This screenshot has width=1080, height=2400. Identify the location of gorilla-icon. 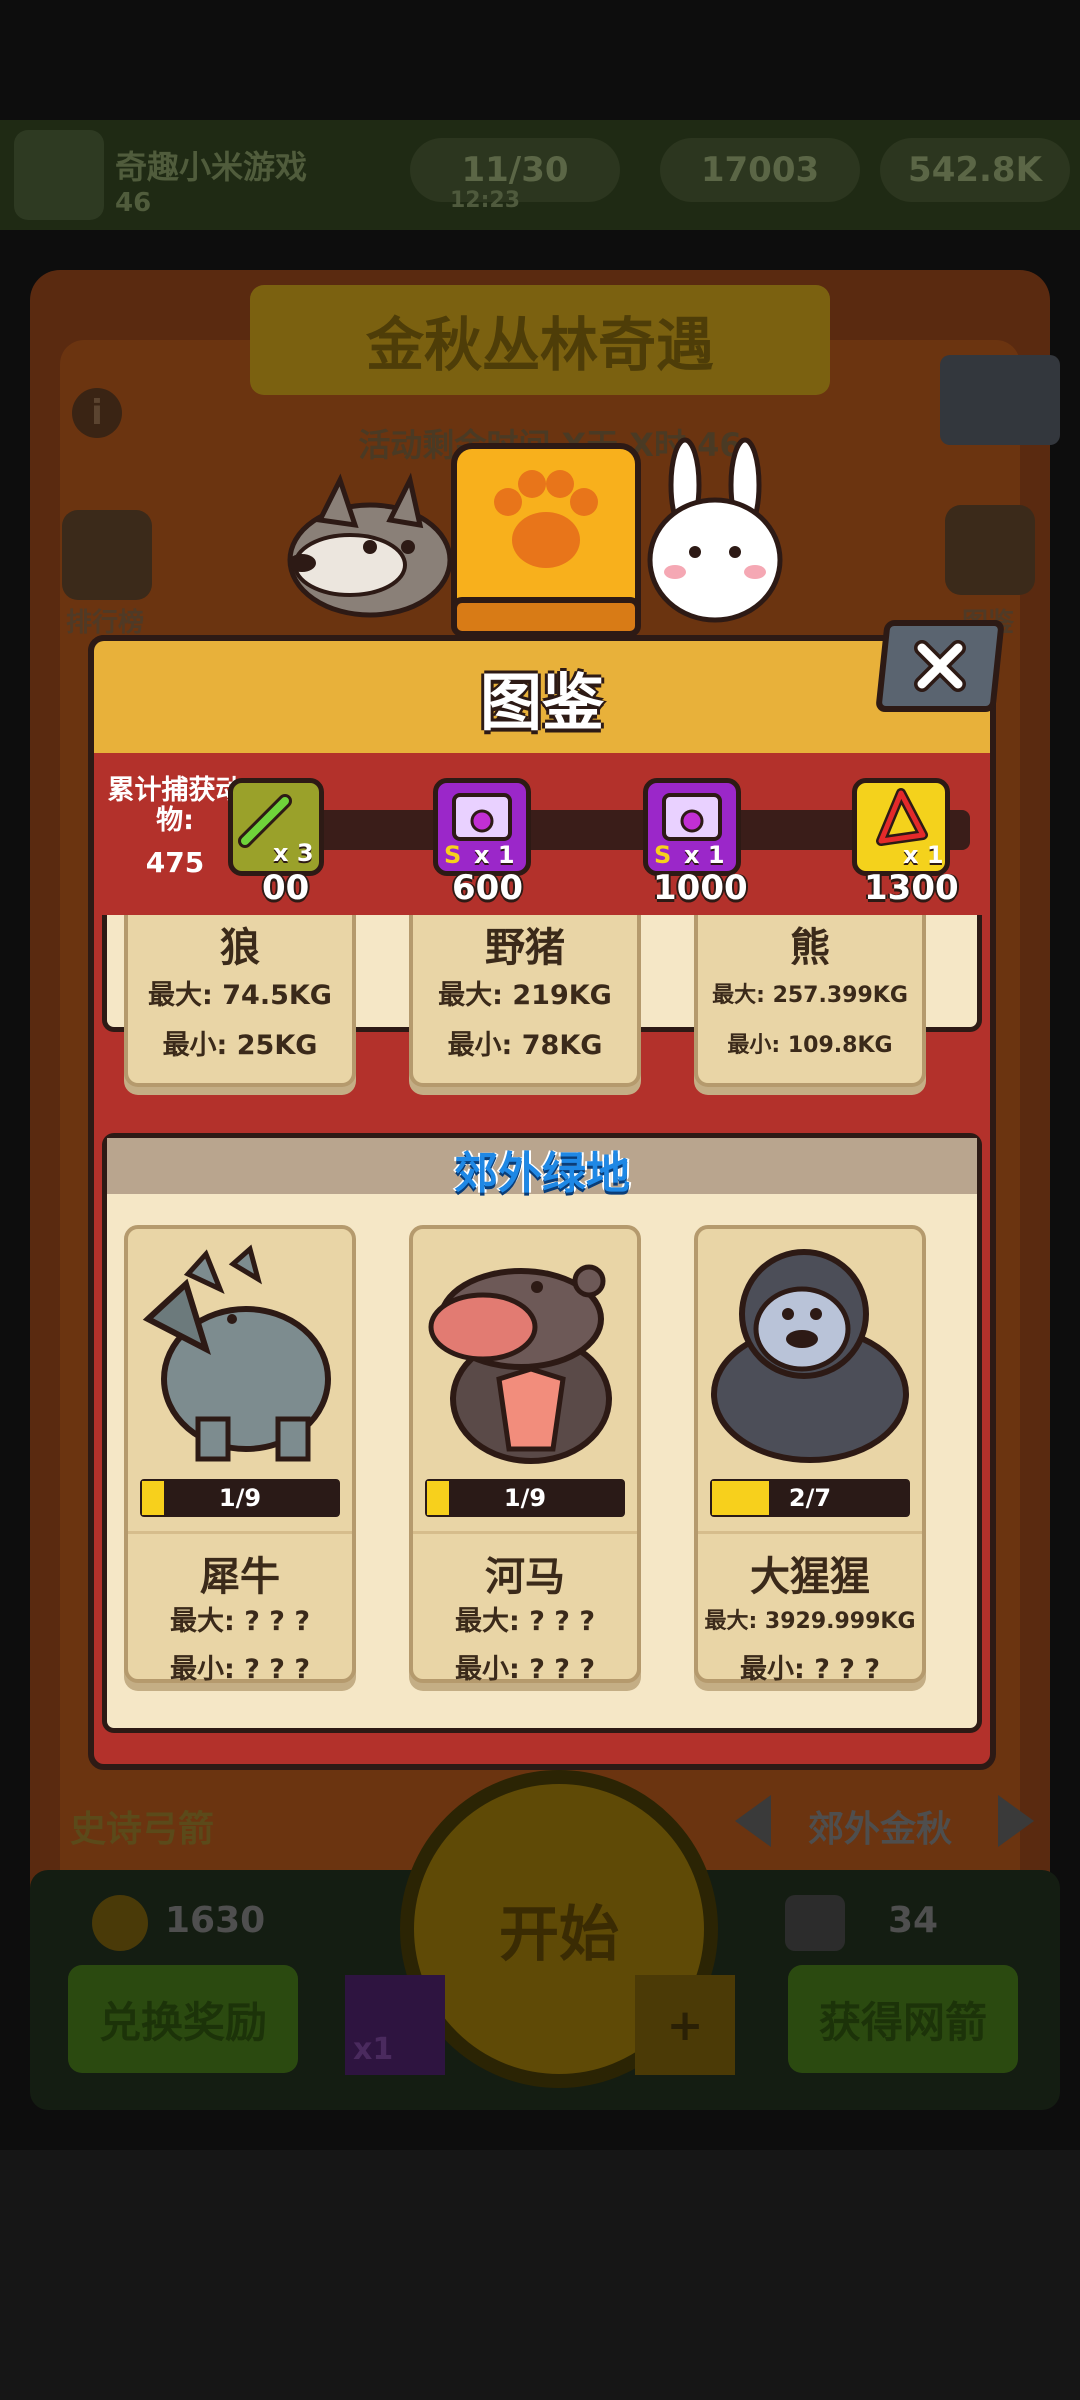
(810, 1349).